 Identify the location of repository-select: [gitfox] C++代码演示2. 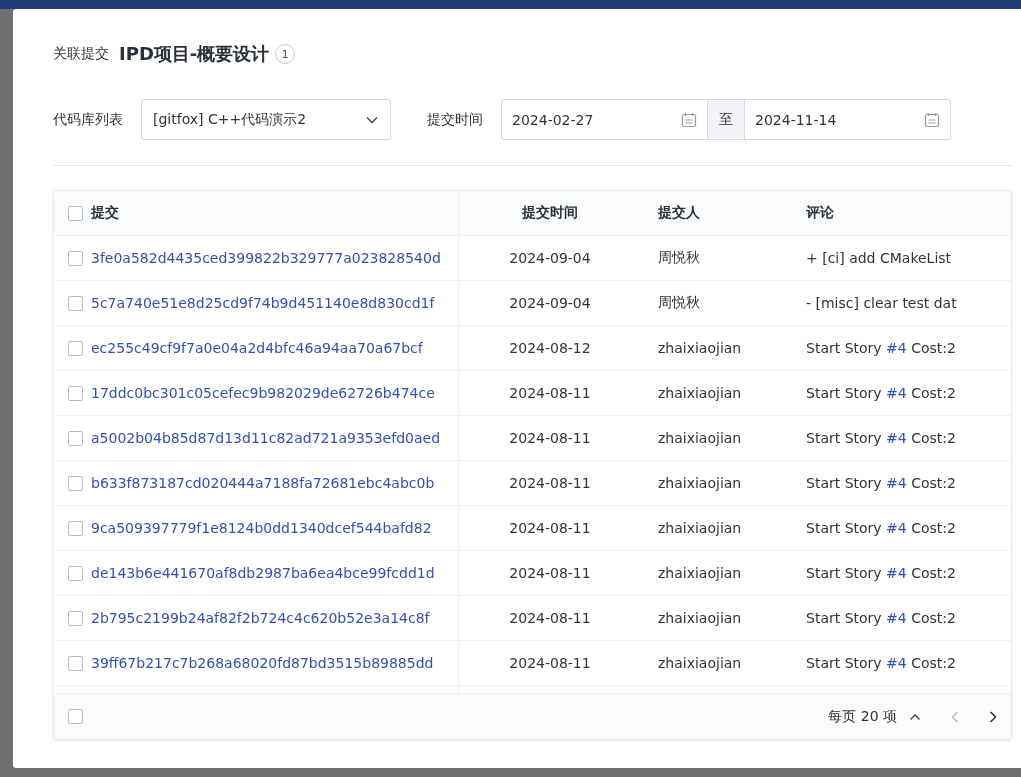
(266, 119).